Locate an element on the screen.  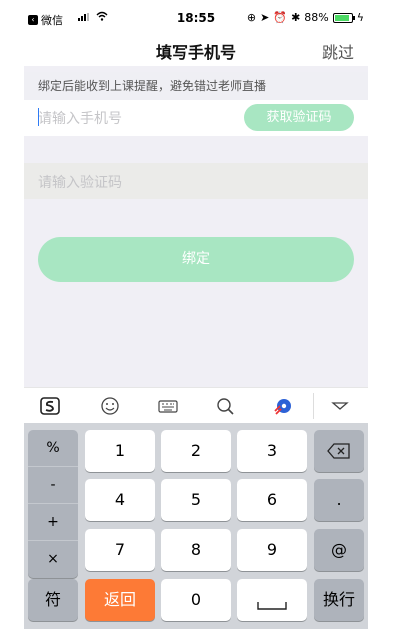
key-plus: + is located at coordinates (53, 522).